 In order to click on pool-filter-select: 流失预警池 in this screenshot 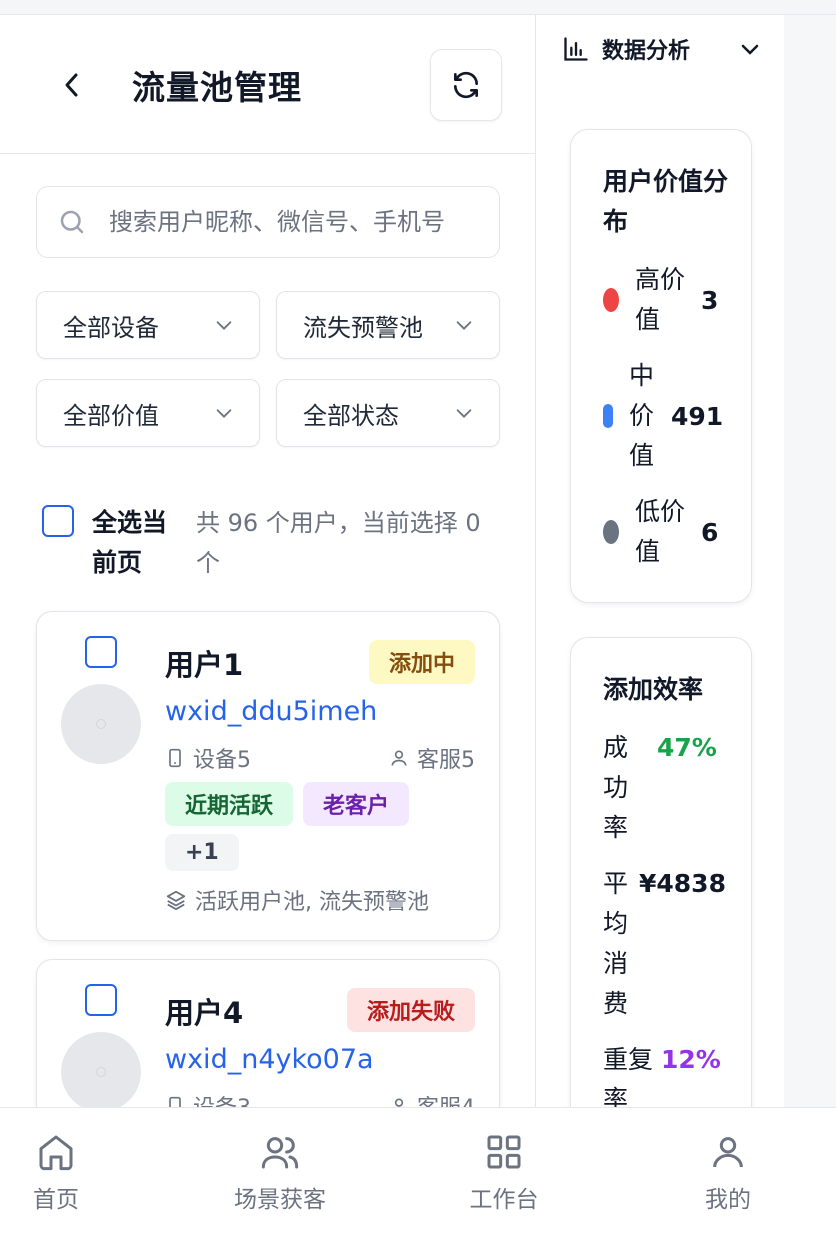, I will do `click(388, 325)`.